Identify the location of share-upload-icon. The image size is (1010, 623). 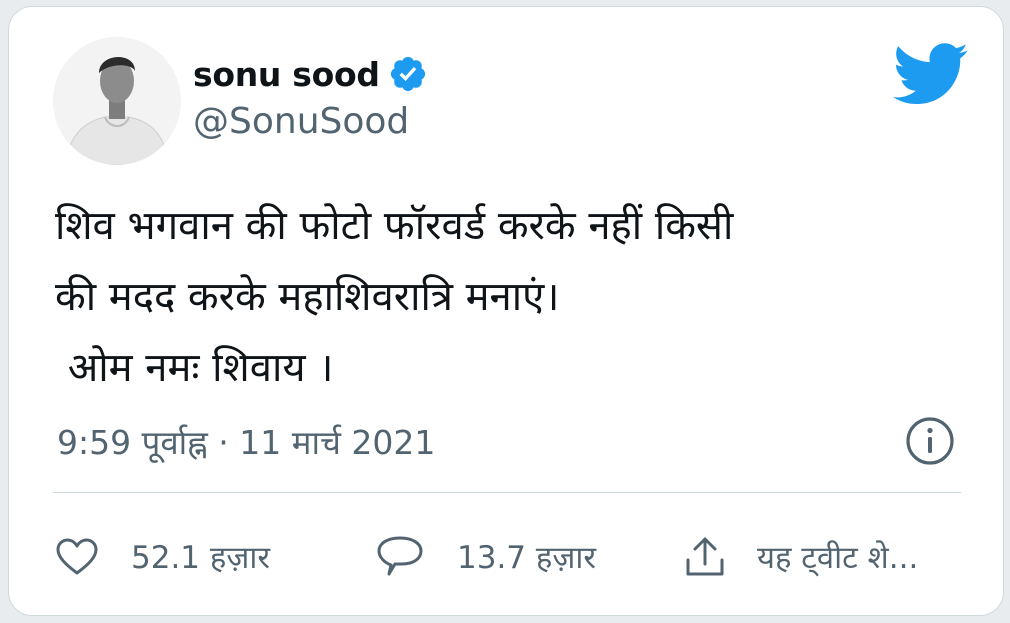
(705, 556).